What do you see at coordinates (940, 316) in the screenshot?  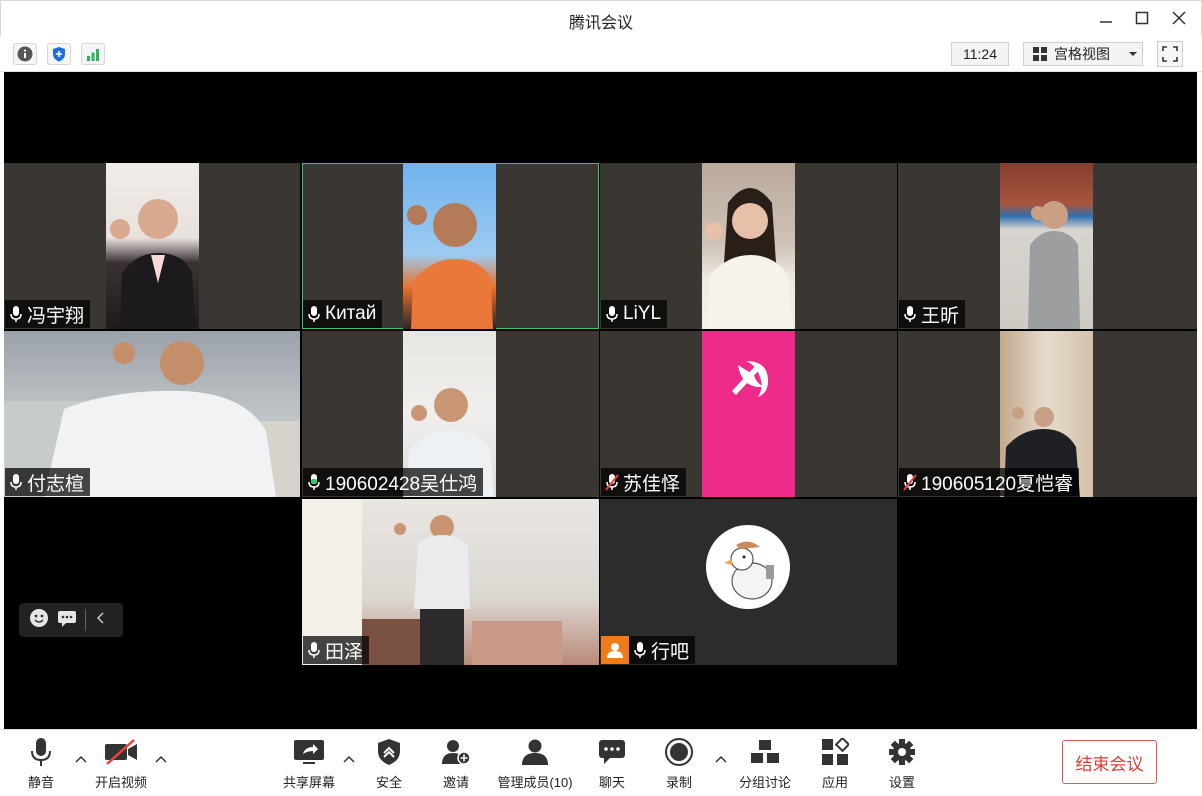 I see `participant-name: 王昕` at bounding box center [940, 316].